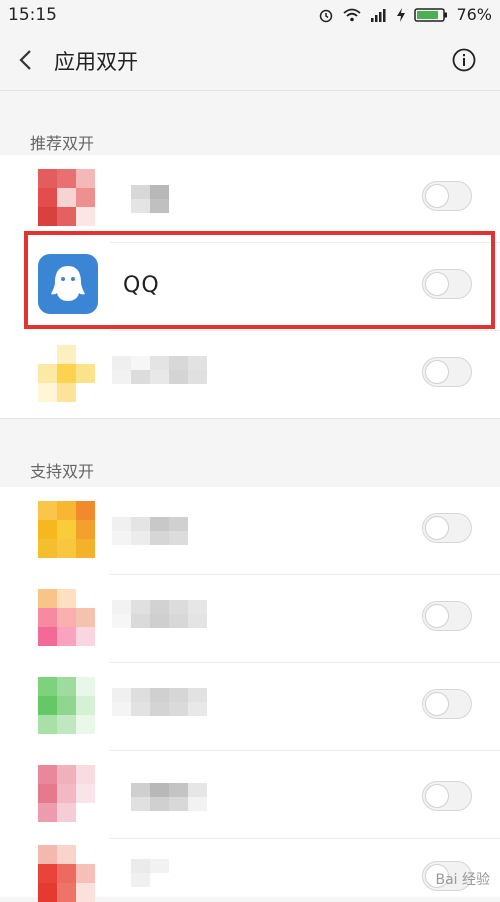  I want to click on penguin-icon, so click(68, 283).